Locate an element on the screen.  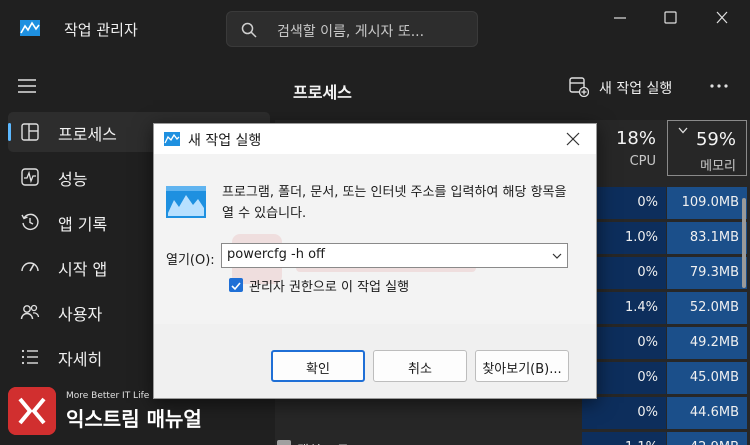
sidebar-item-label: 프로세스 is located at coordinates (87, 134).